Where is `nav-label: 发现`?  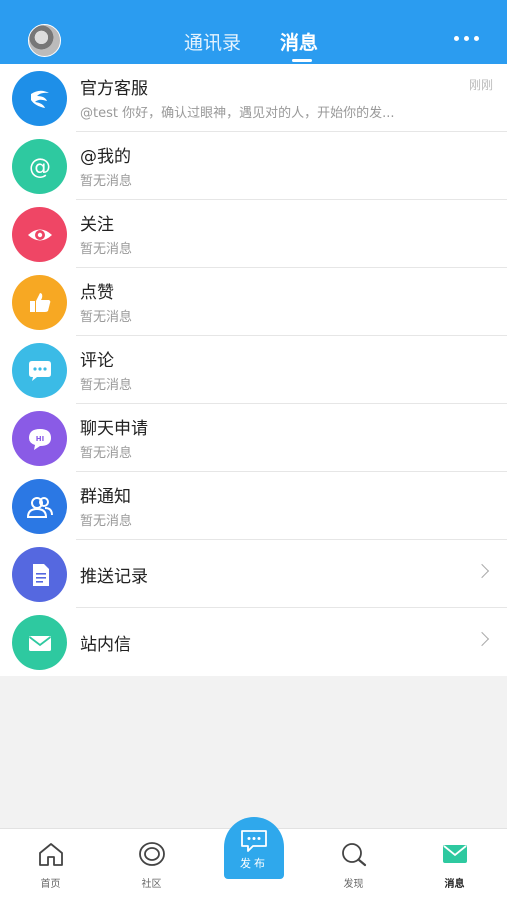 nav-label: 发现 is located at coordinates (353, 884).